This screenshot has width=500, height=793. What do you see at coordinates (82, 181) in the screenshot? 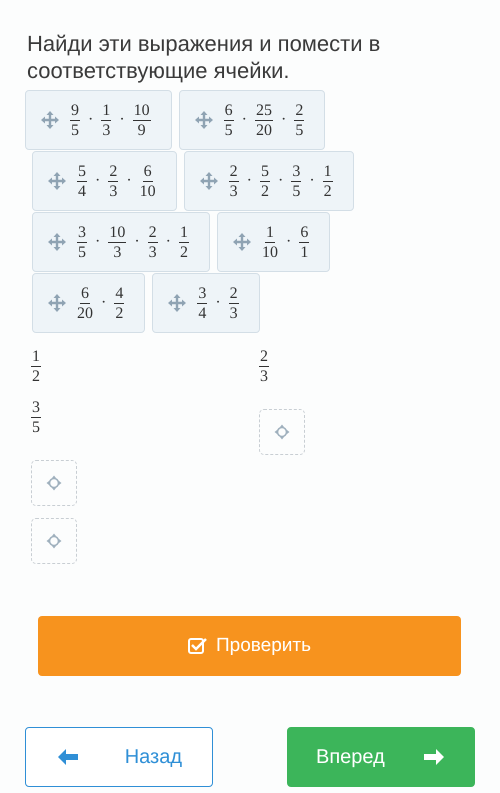
I see `fraction: 5 4` at bounding box center [82, 181].